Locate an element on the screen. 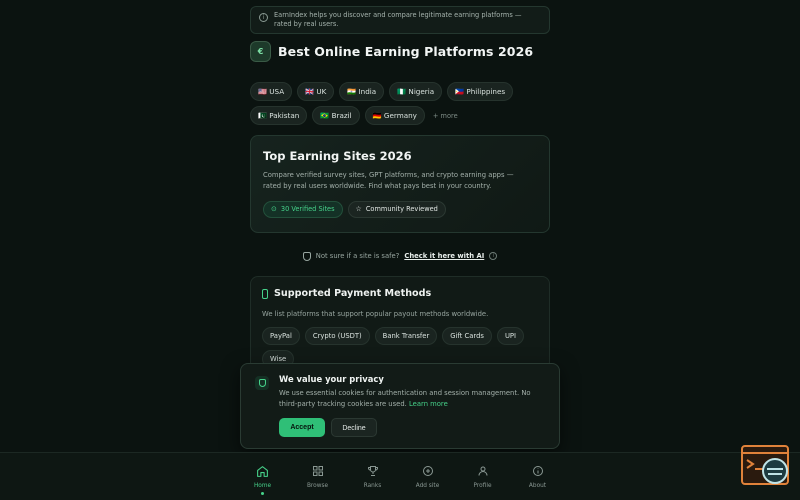  bottom-navigation: Home Browse Ranks Add site Profile About is located at coordinates (400, 476).